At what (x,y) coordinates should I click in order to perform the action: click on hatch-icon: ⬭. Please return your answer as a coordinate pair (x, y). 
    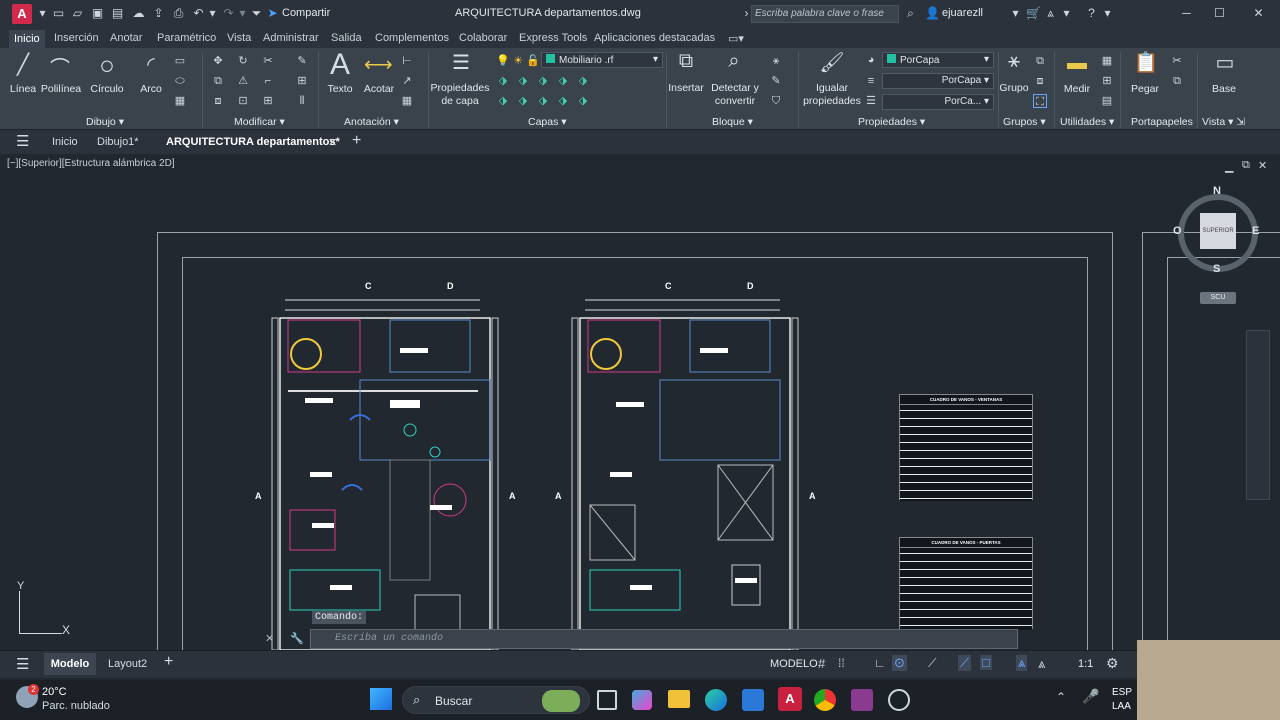
    Looking at the image, I should click on (180, 81).